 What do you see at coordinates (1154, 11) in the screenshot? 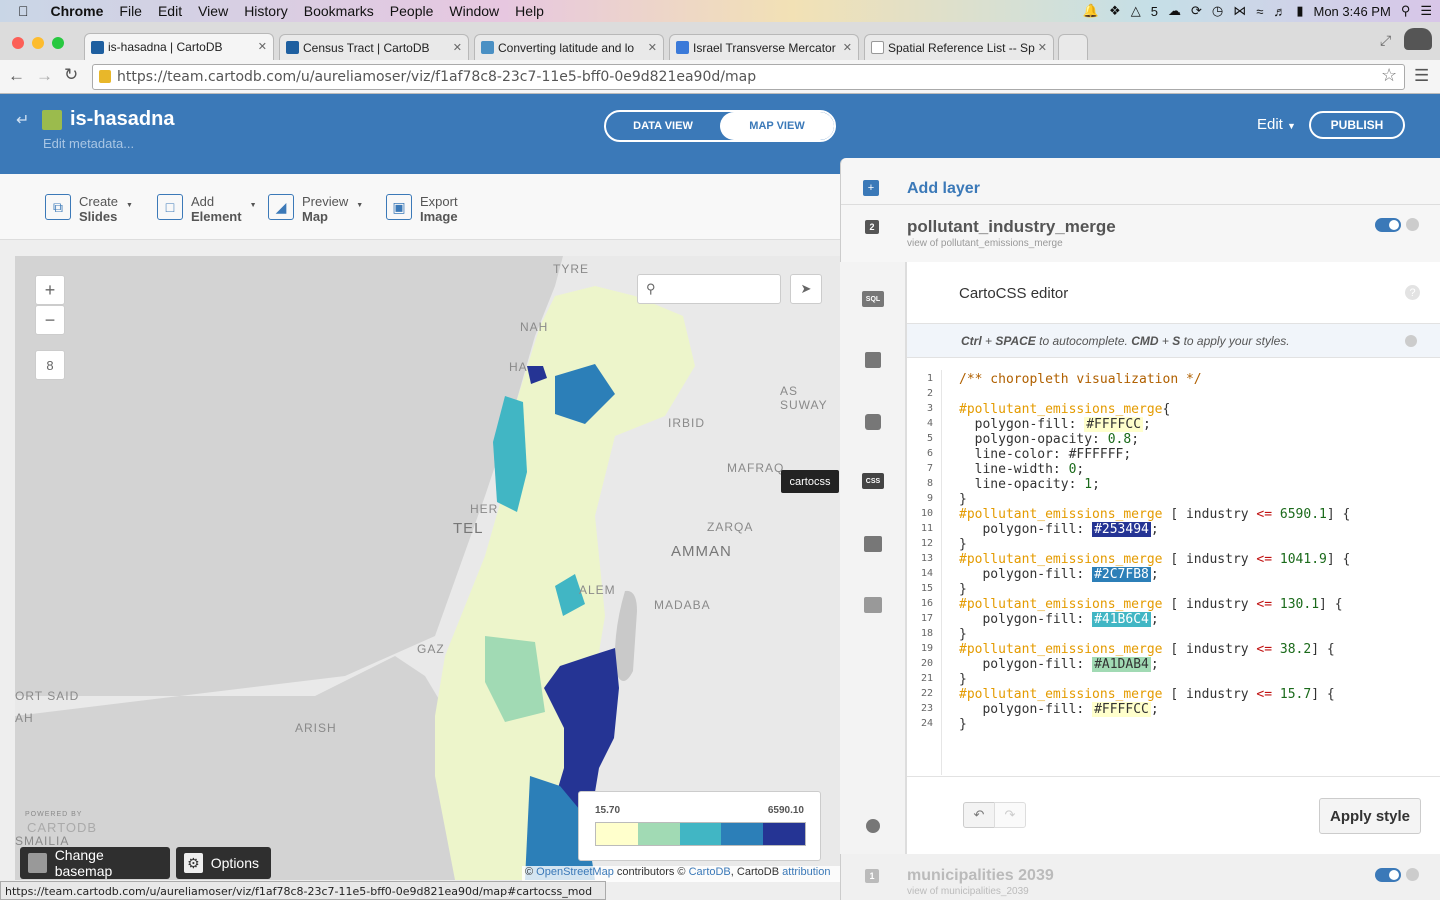
I see `menubar-badge: 5` at bounding box center [1154, 11].